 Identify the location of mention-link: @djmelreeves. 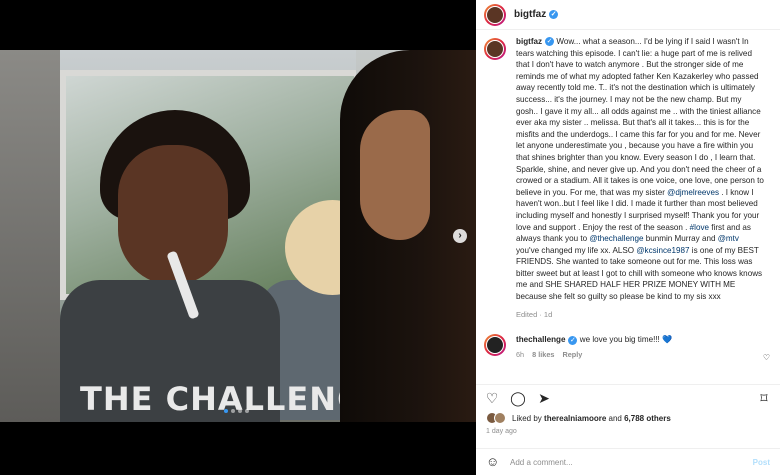
(693, 192).